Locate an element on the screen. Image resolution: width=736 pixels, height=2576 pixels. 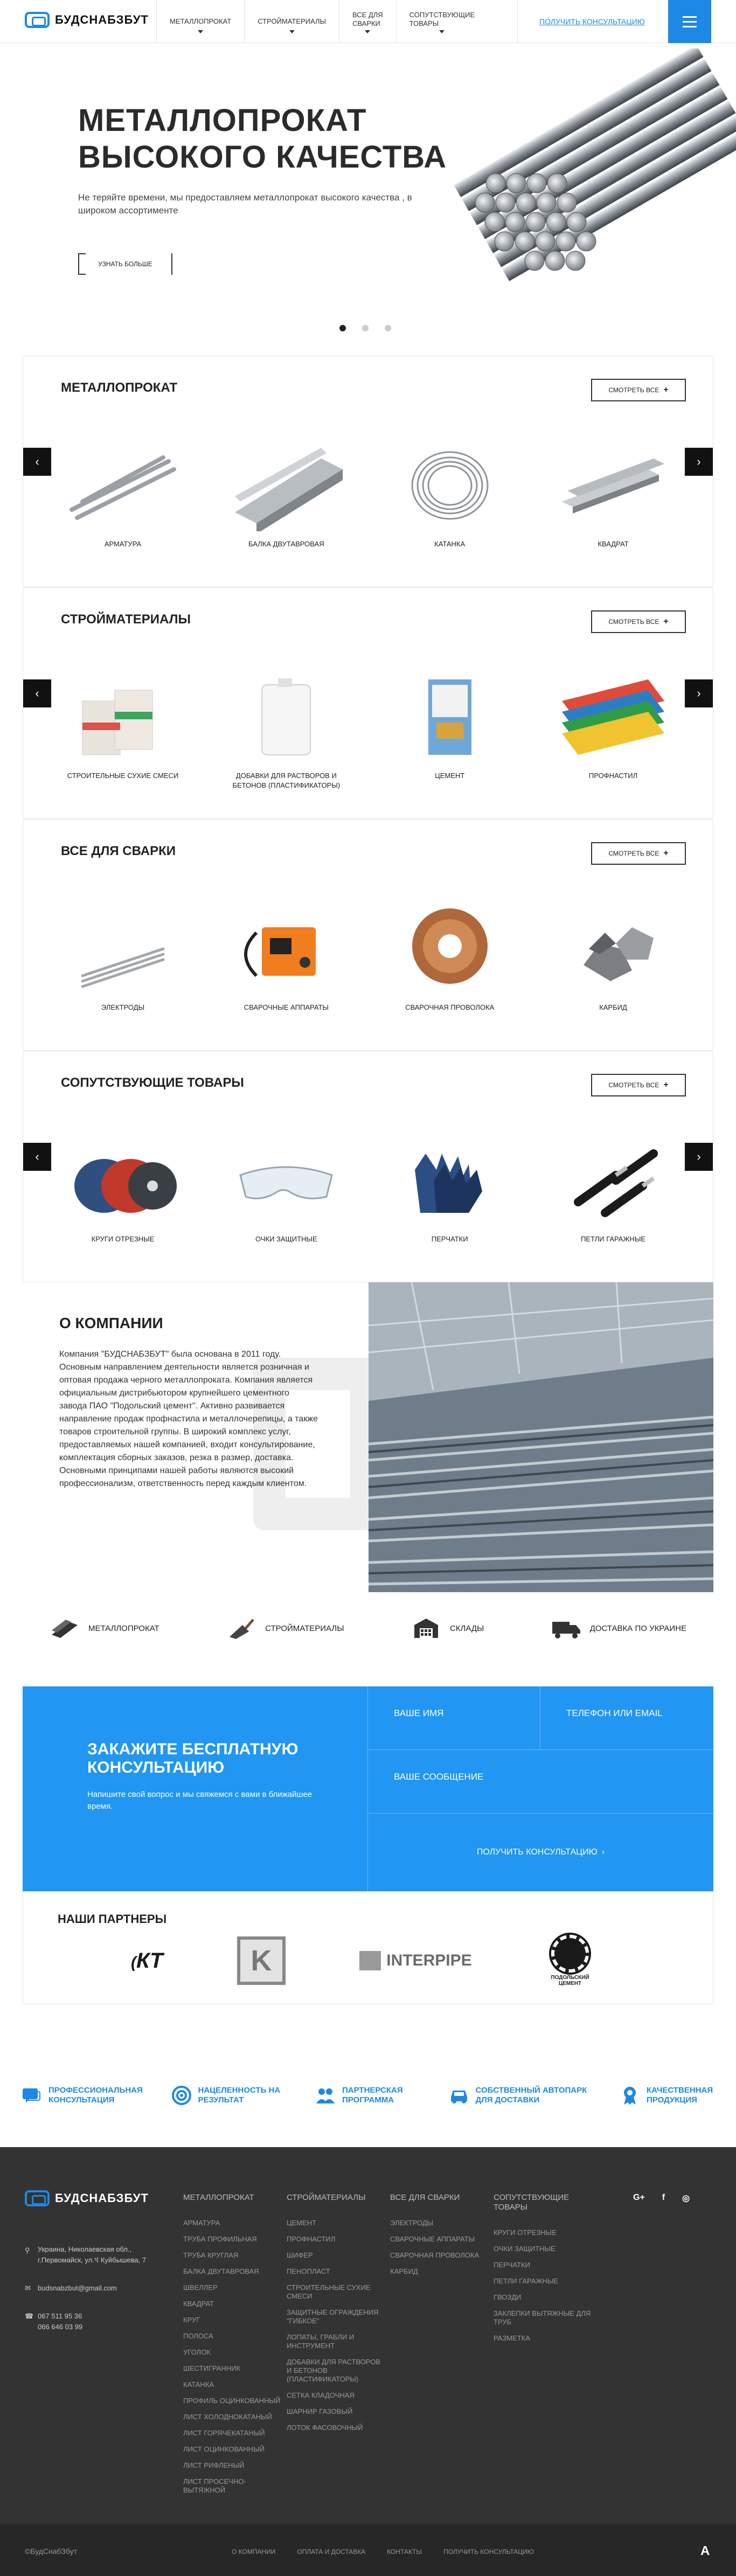
footer-link: ШАРНИР ГАЗОВЫЙ is located at coordinates (336, 2411).